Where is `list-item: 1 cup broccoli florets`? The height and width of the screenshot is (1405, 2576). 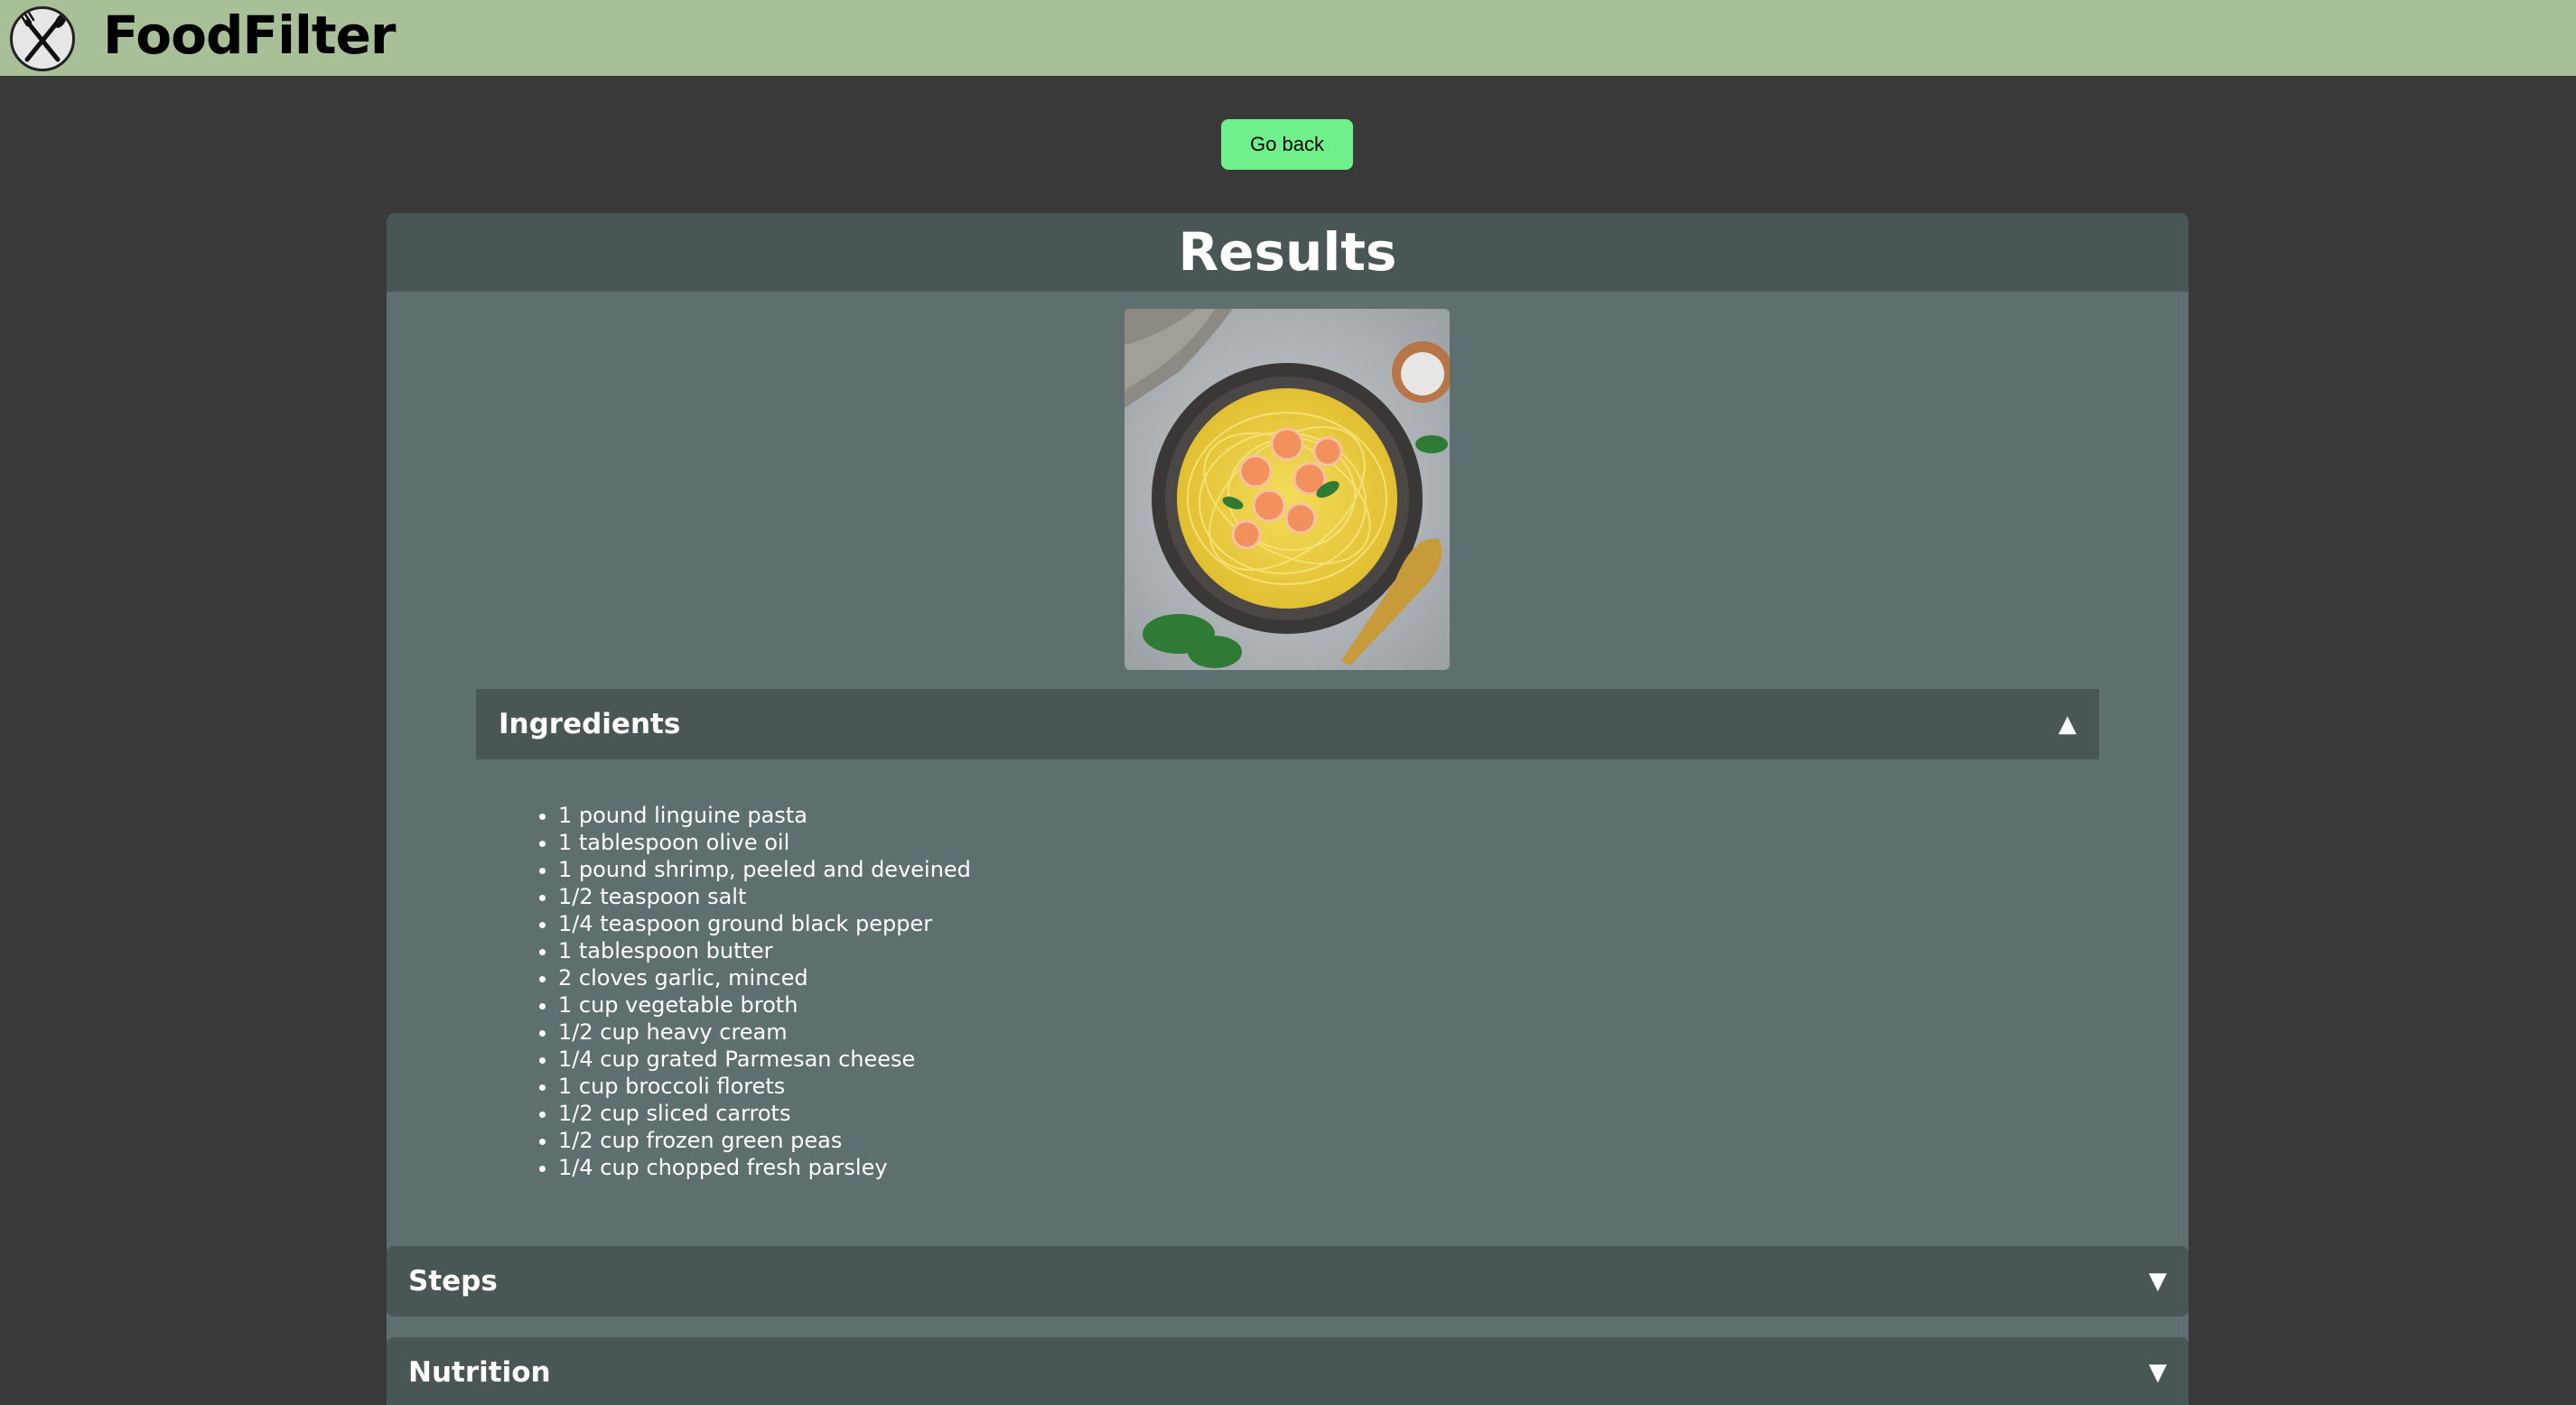 list-item: 1 cup broccoli florets is located at coordinates (764, 1086).